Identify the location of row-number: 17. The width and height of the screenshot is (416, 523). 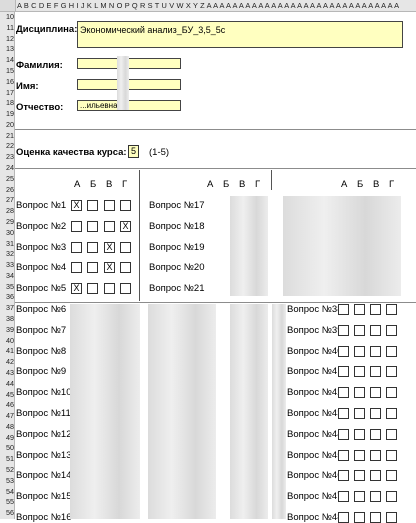
(7, 92).